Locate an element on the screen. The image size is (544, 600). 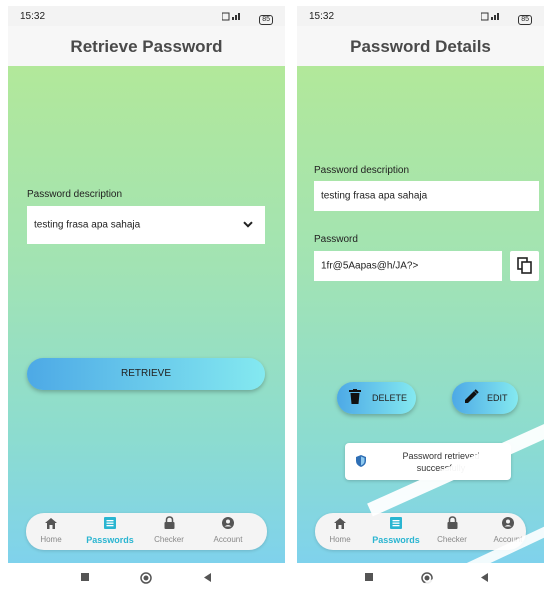
copy-icon is located at coordinates (524, 265).